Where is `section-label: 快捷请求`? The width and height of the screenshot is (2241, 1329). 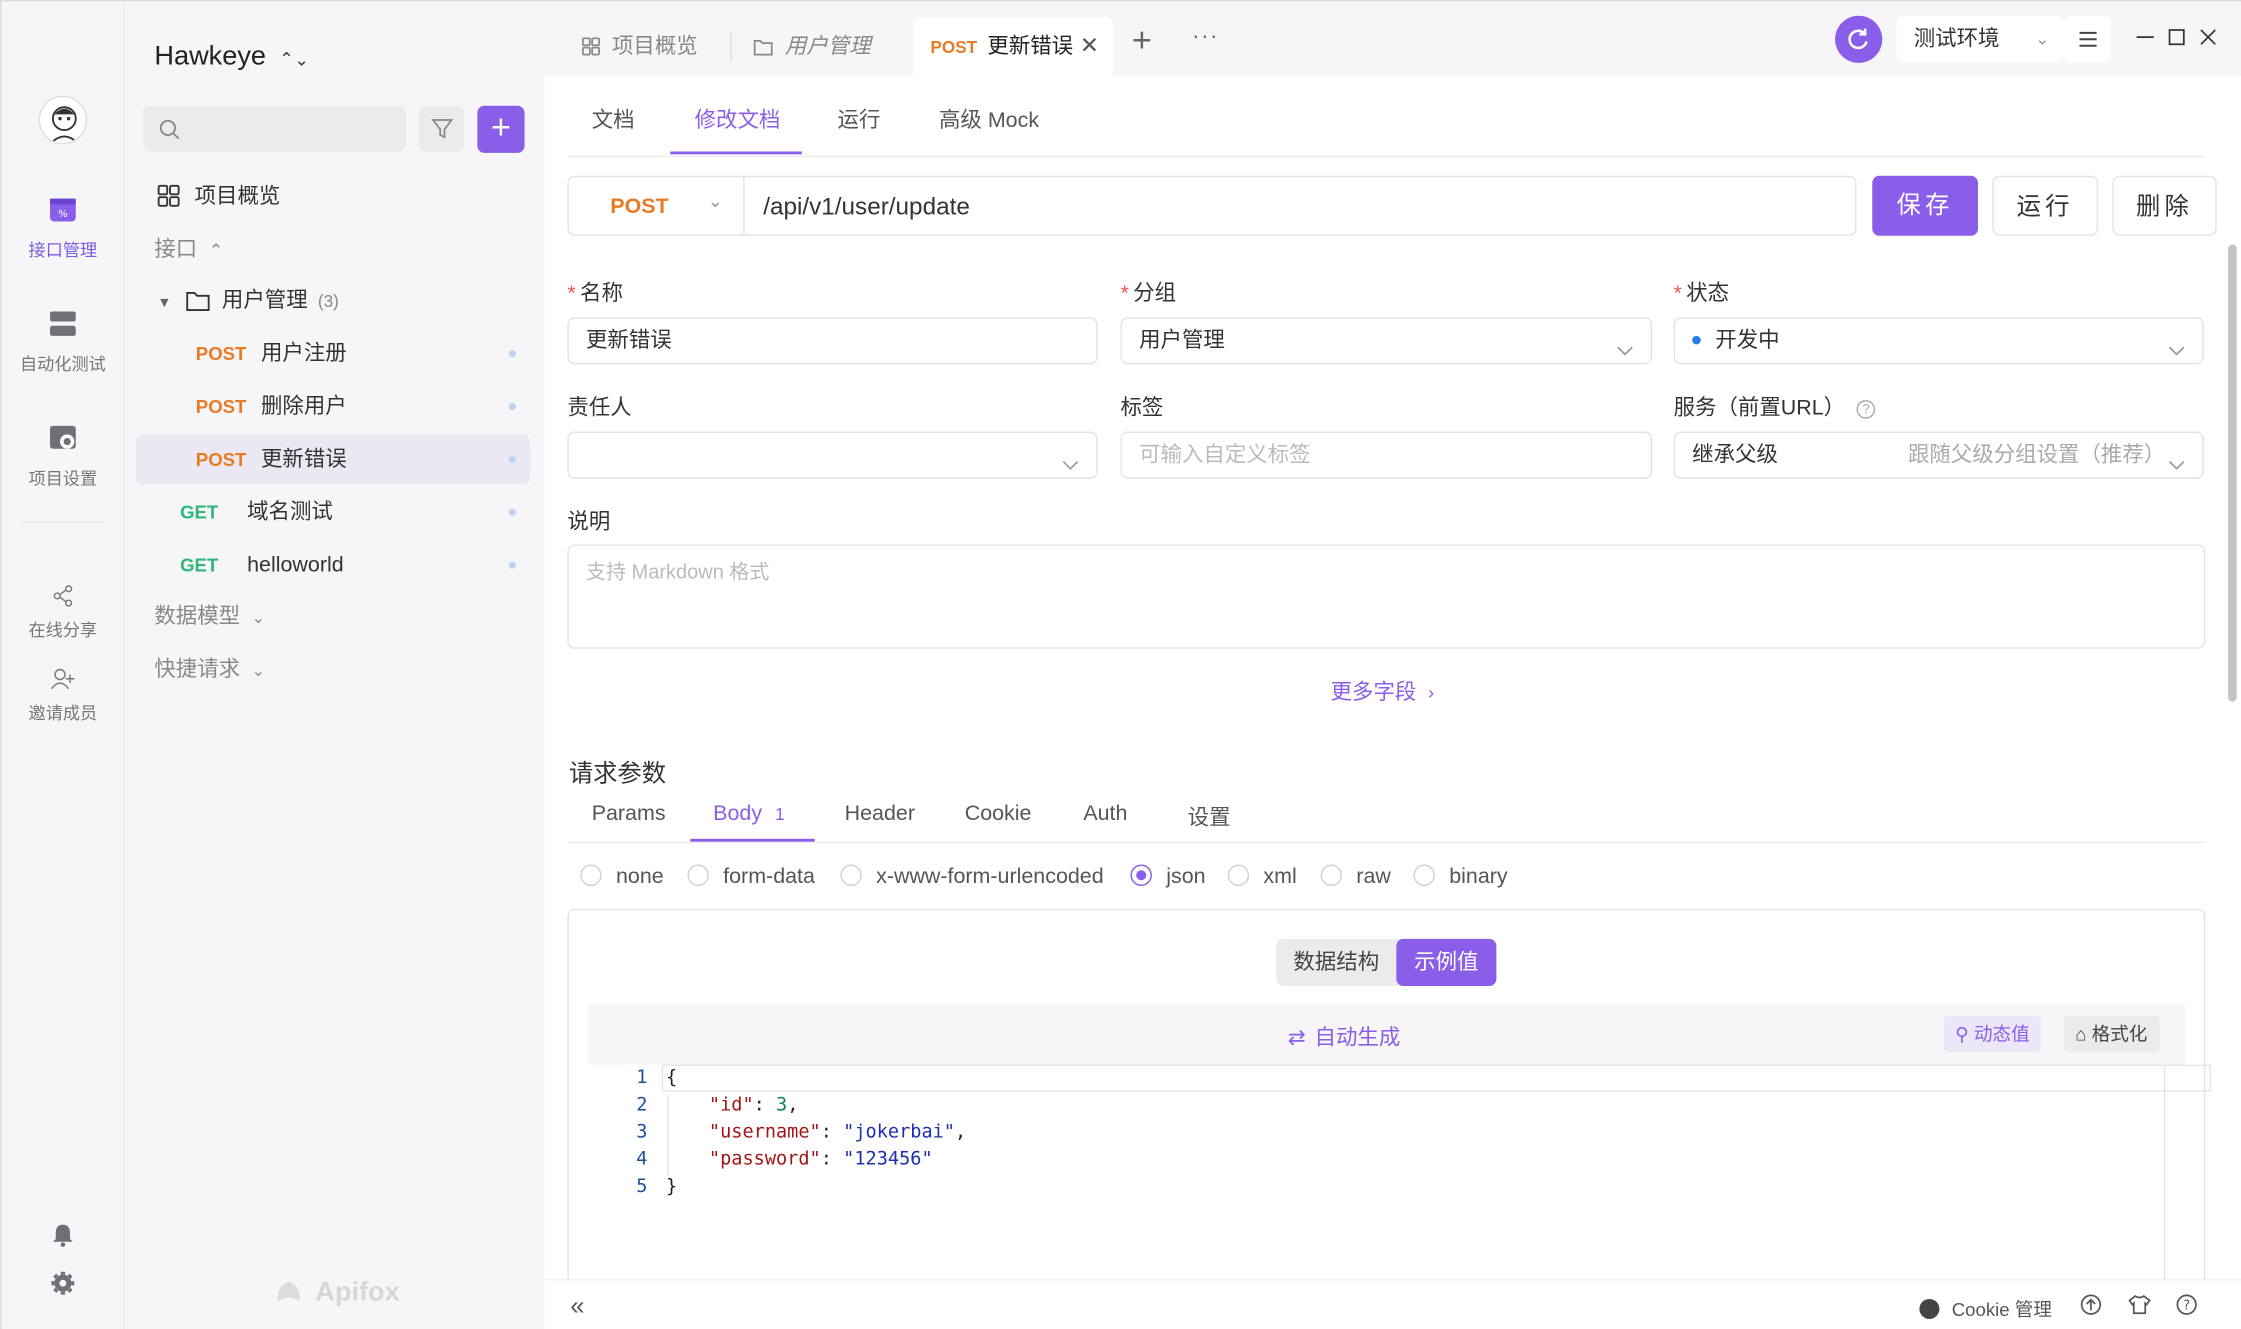 section-label: 快捷请求 is located at coordinates (197, 669).